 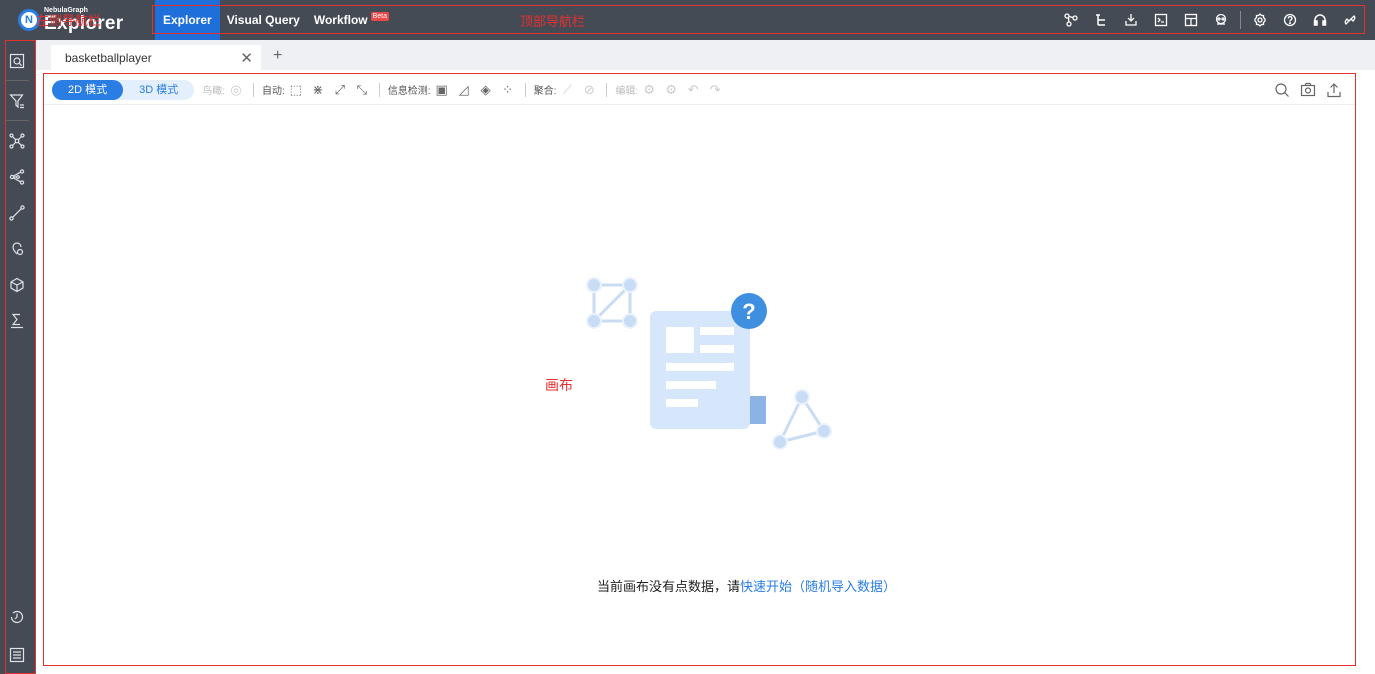 What do you see at coordinates (108, 57) in the screenshot?
I see `tab-label: basketballplayer` at bounding box center [108, 57].